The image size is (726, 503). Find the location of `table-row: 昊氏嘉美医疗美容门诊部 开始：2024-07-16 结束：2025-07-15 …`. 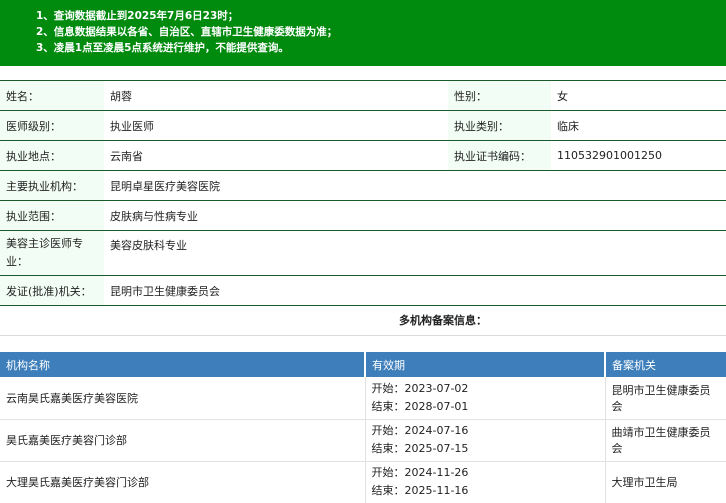

table-row: 昊氏嘉美医疗美容门诊部 开始：2024-07-16 结束：2025-07-15 … is located at coordinates (363, 440).